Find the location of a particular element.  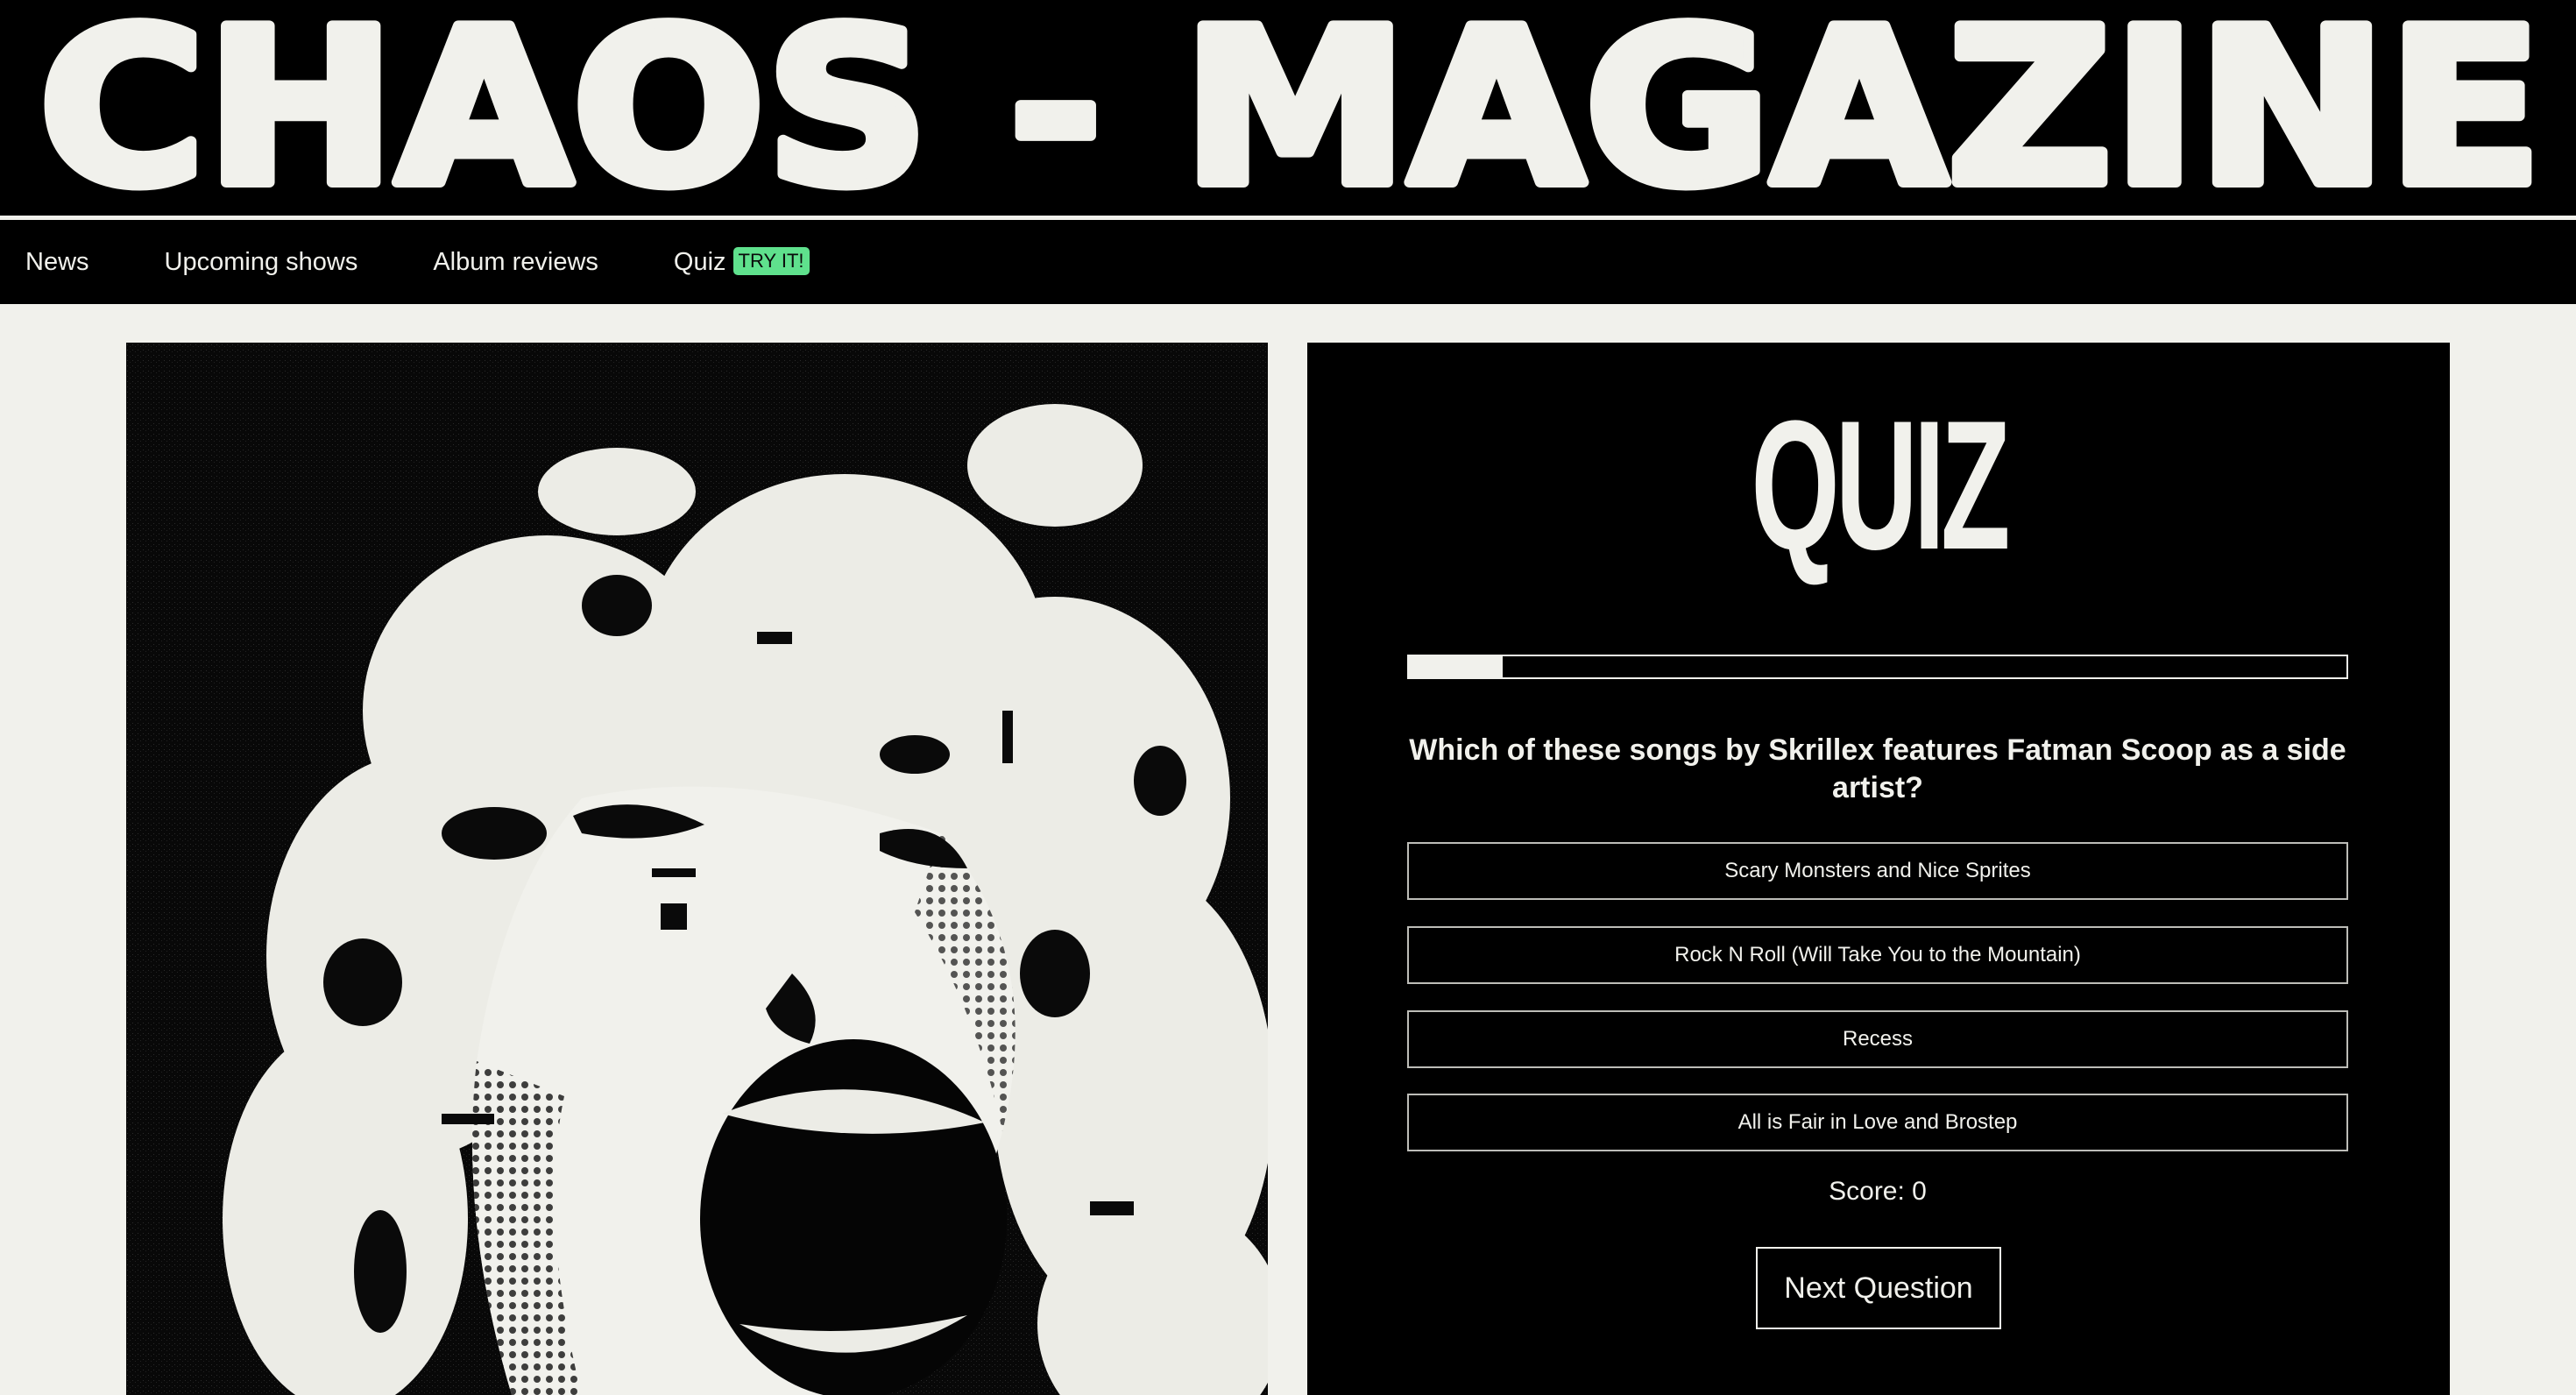

next-question-button: Next Question is located at coordinates (1878, 1288).